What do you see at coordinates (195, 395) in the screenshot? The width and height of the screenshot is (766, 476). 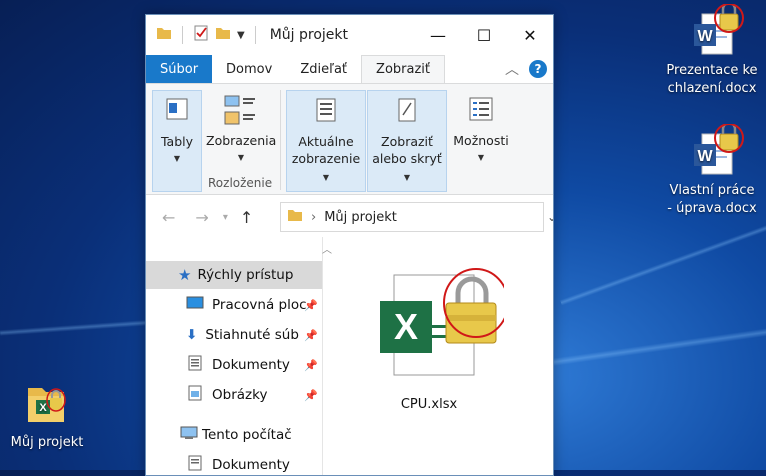 I see `pictures-icon` at bounding box center [195, 395].